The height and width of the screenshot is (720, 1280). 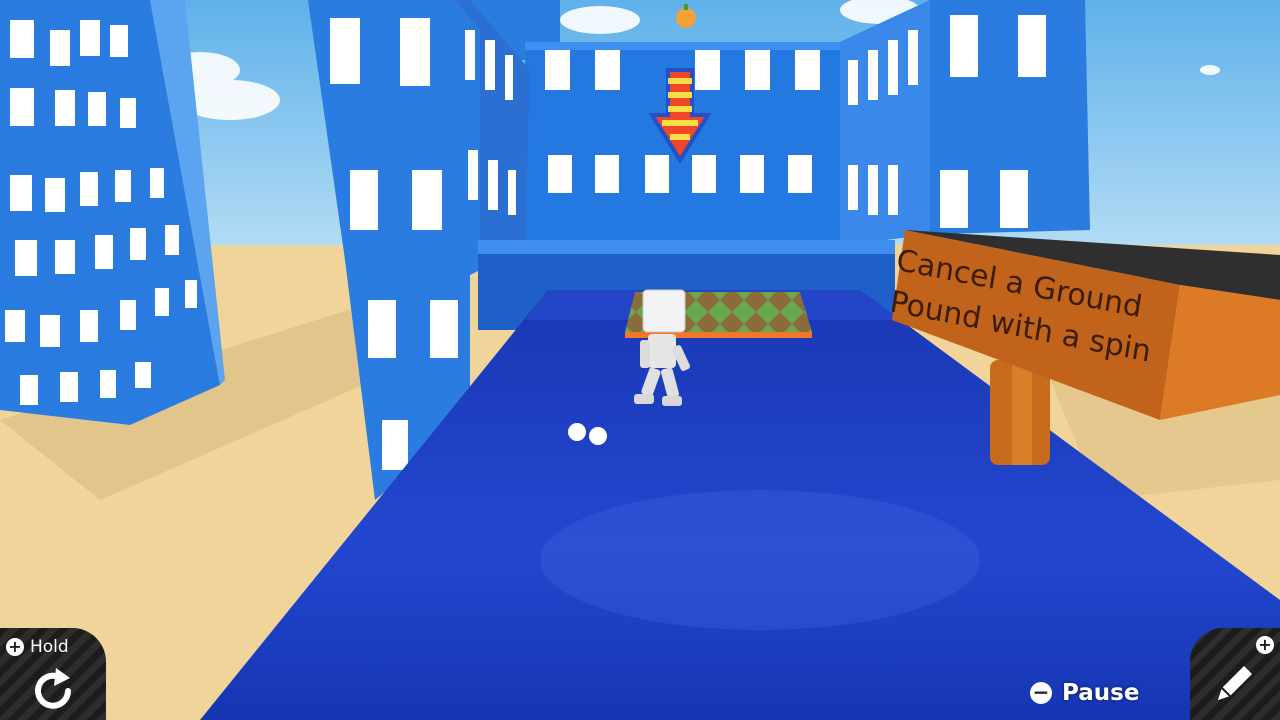 What do you see at coordinates (1041, 693) in the screenshot?
I see `minus-icon: −` at bounding box center [1041, 693].